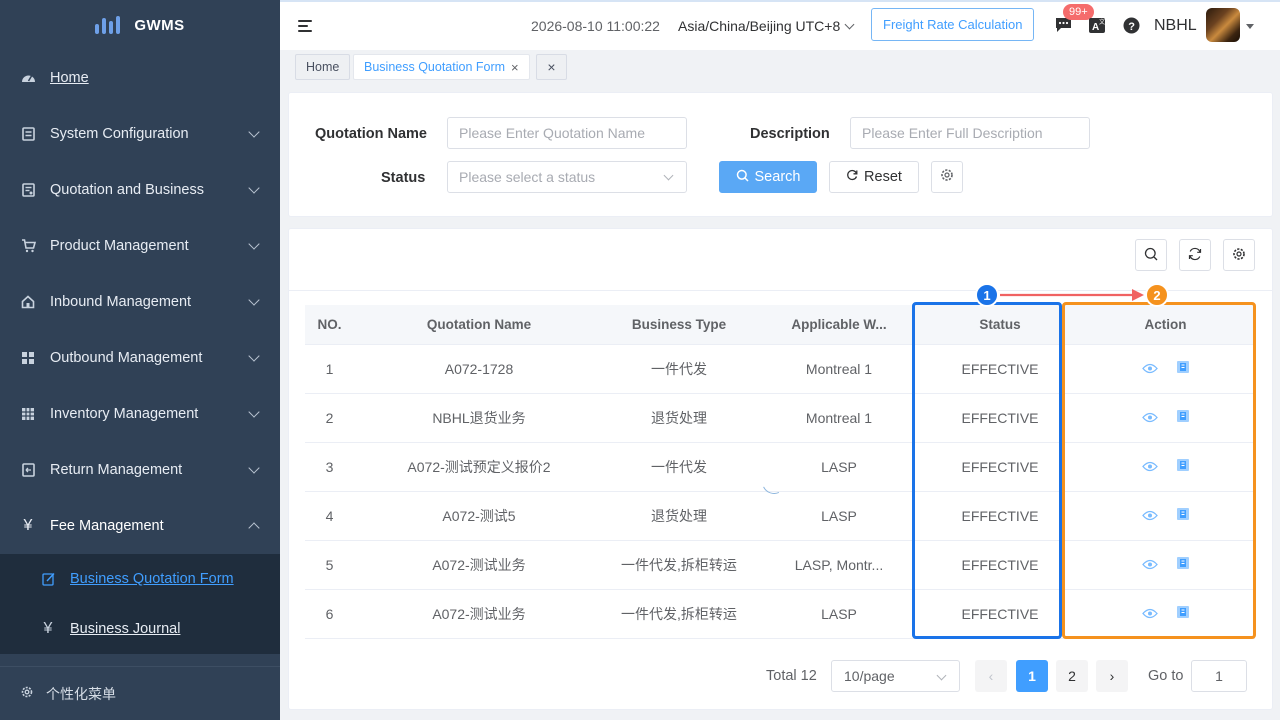 The image size is (1280, 720). Describe the element at coordinates (479, 418) in the screenshot. I see `cell-quotation-name: NBHL退货业务` at that location.